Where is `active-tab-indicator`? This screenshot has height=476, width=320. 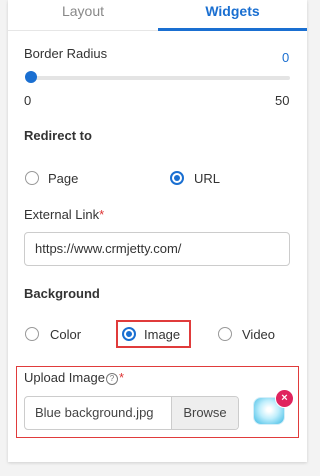
active-tab-indicator is located at coordinates (232, 29).